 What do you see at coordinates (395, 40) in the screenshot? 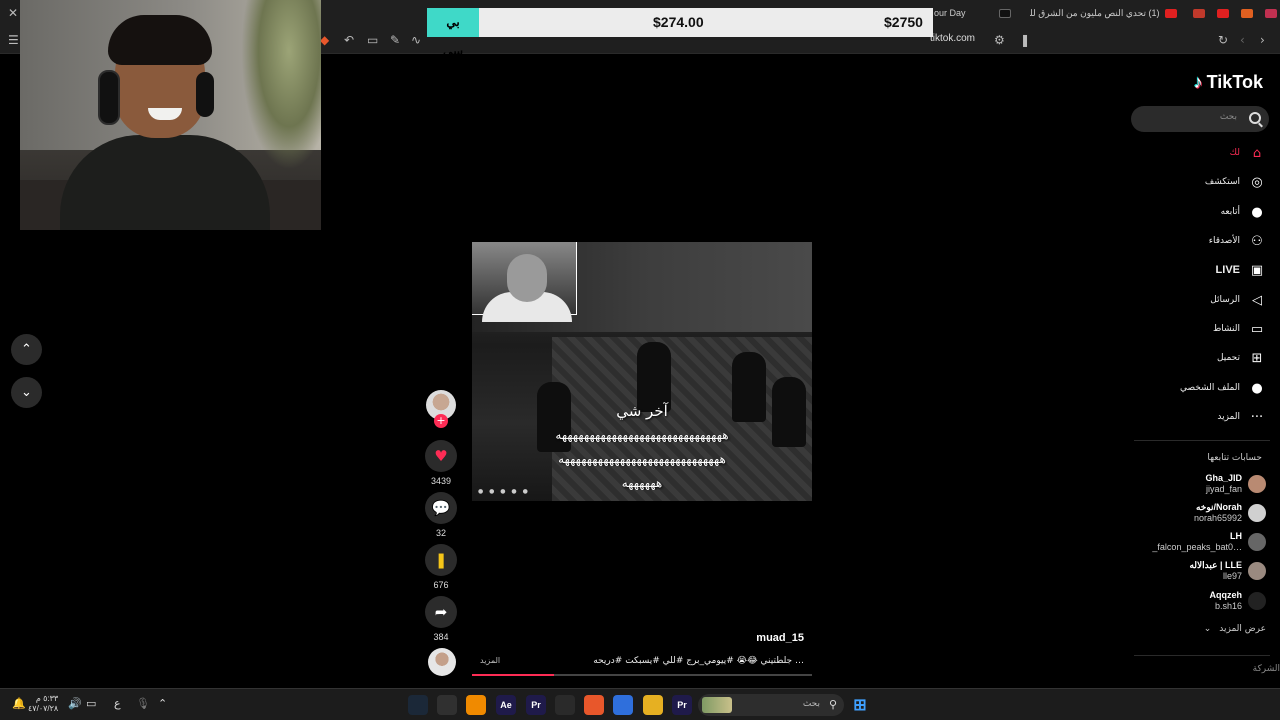
I see `pen-icon: ✎` at bounding box center [395, 40].